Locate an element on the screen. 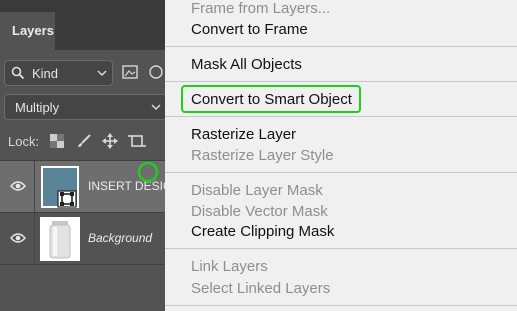 This screenshot has height=311, width=517. lock-brush-icon is located at coordinates (84, 143).